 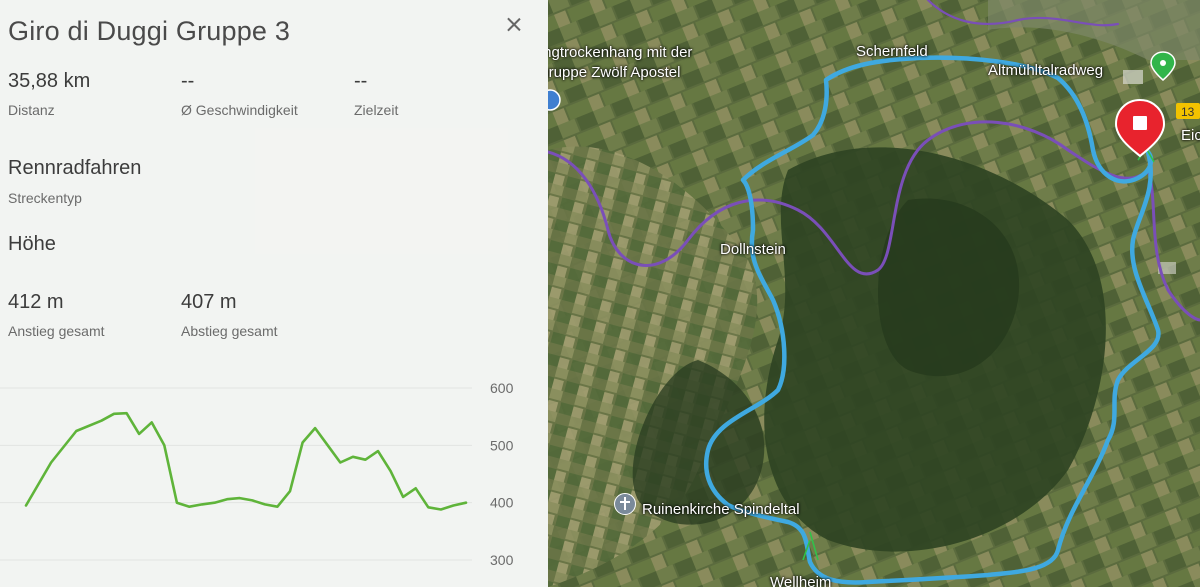 I want to click on map-label-schernfeld: Schernfeld, so click(x=892, y=51).